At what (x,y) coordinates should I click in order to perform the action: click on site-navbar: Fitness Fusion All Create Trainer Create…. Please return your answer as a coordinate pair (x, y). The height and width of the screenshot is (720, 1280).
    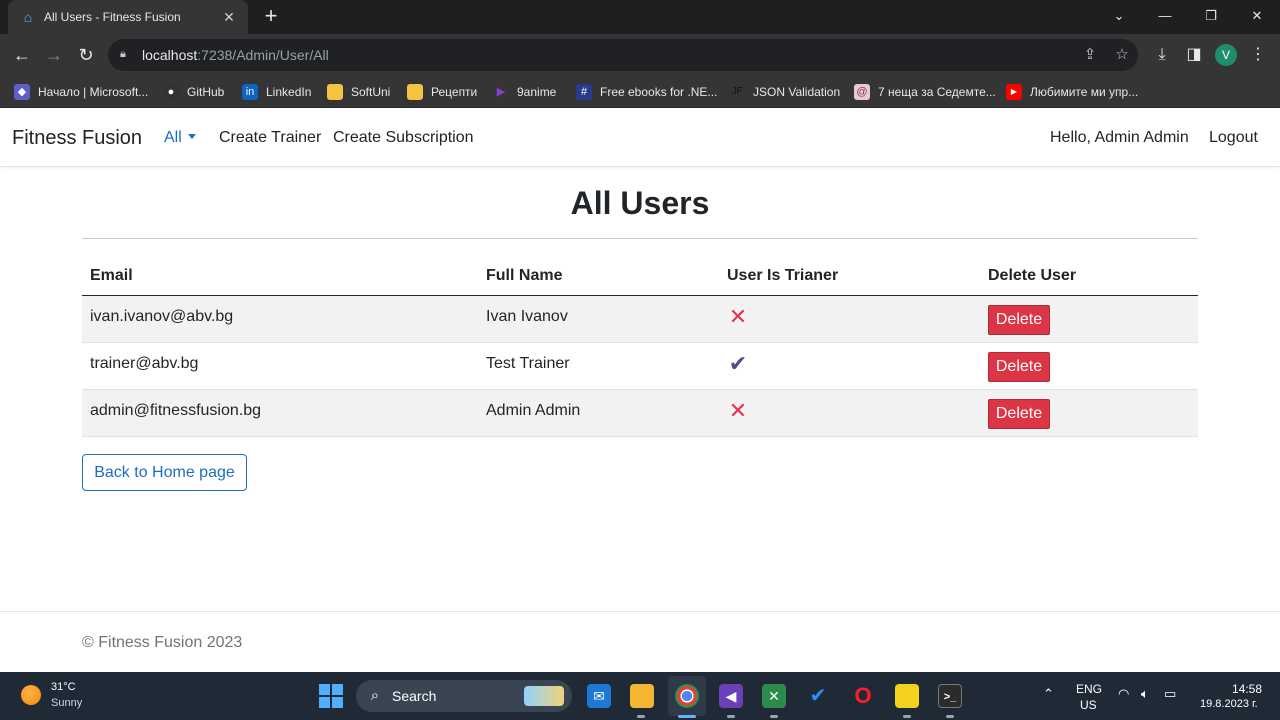
    Looking at the image, I should click on (640, 138).